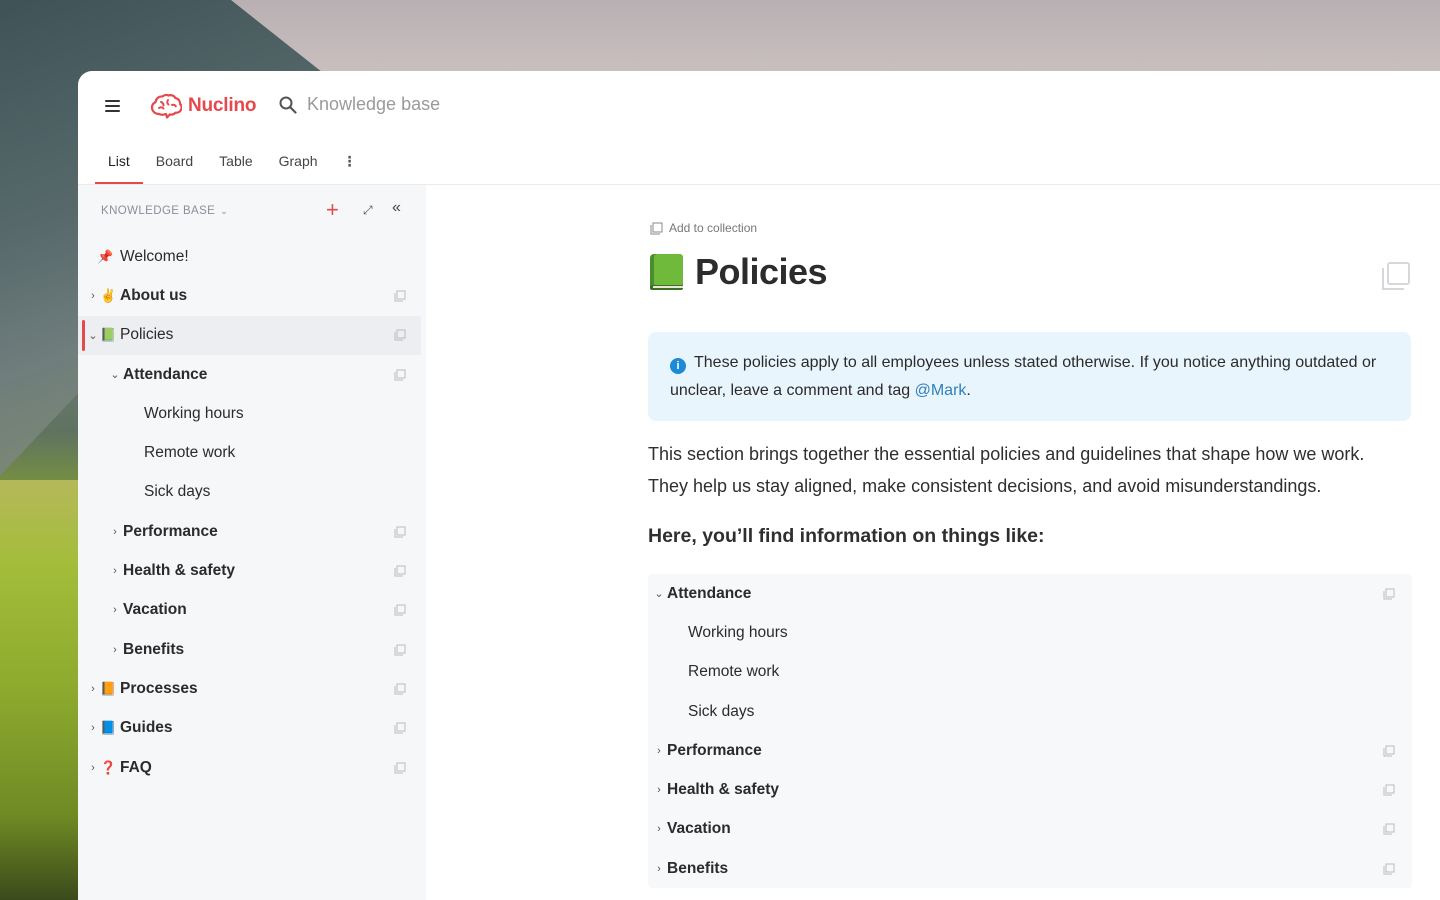 The width and height of the screenshot is (1440, 900). Describe the element at coordinates (734, 672) in the screenshot. I see `list-item-label: Remote work` at that location.